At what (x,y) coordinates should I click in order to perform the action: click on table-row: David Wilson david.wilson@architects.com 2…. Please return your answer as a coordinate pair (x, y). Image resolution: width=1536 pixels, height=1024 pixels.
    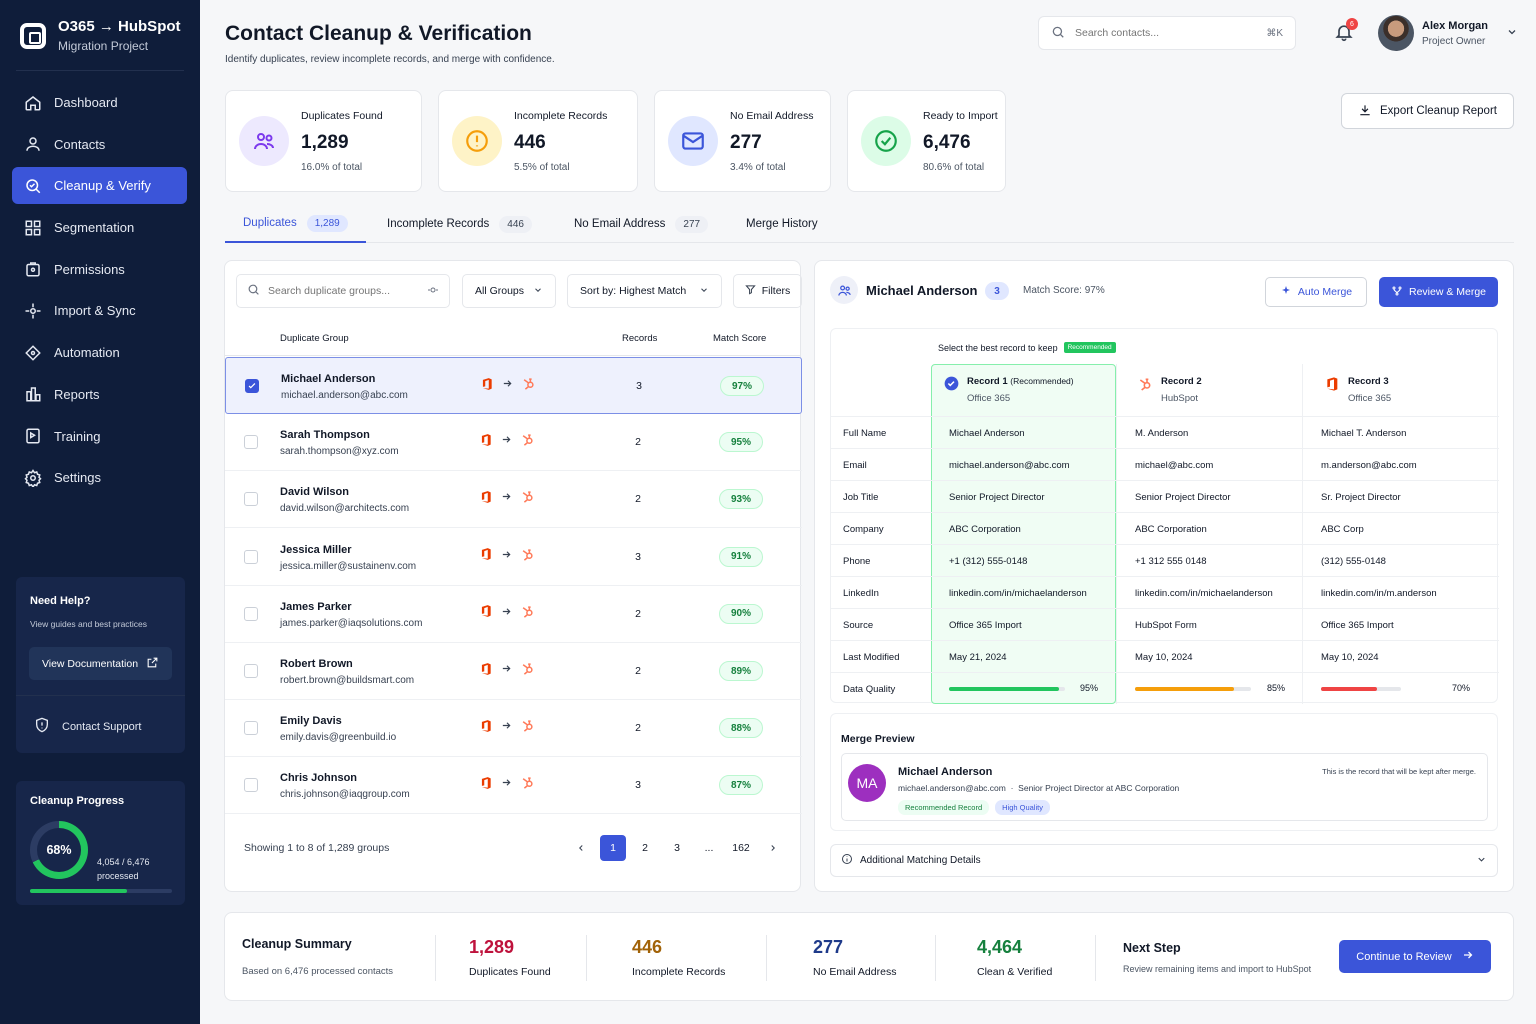
    Looking at the image, I should click on (513, 500).